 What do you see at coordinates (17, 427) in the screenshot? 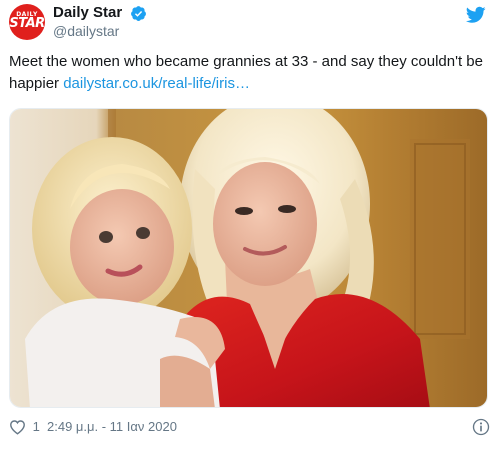
I see `heart-icon` at bounding box center [17, 427].